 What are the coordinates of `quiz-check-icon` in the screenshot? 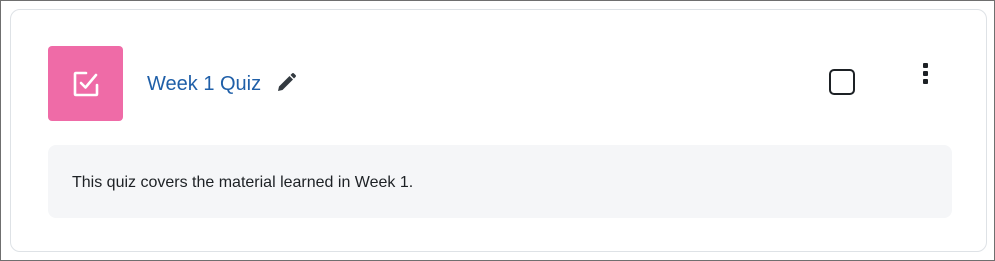 It's located at (85, 83).